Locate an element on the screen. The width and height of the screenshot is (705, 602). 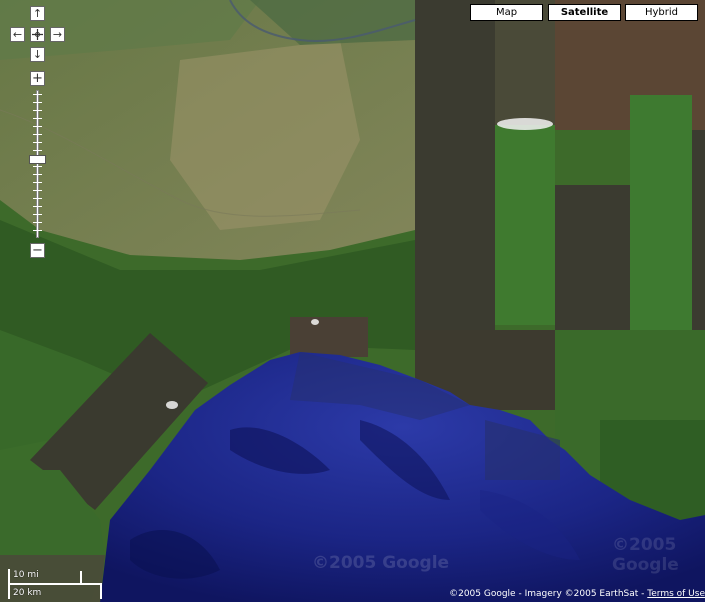
scale-label-km: 20 km is located at coordinates (27, 593).